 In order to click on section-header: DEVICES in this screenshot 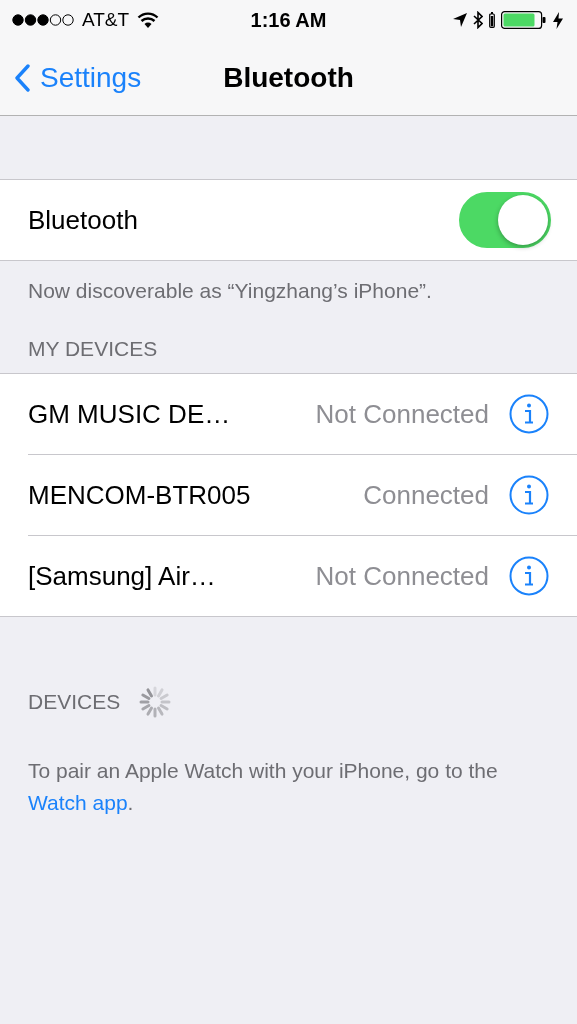, I will do `click(74, 702)`.